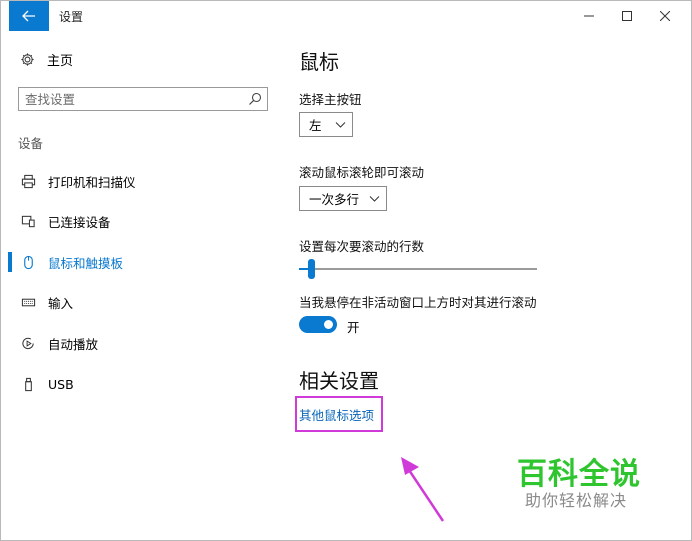 The image size is (692, 541). What do you see at coordinates (142, 181) in the screenshot?
I see `sidebar-item-printers: 打印机和扫描仪` at bounding box center [142, 181].